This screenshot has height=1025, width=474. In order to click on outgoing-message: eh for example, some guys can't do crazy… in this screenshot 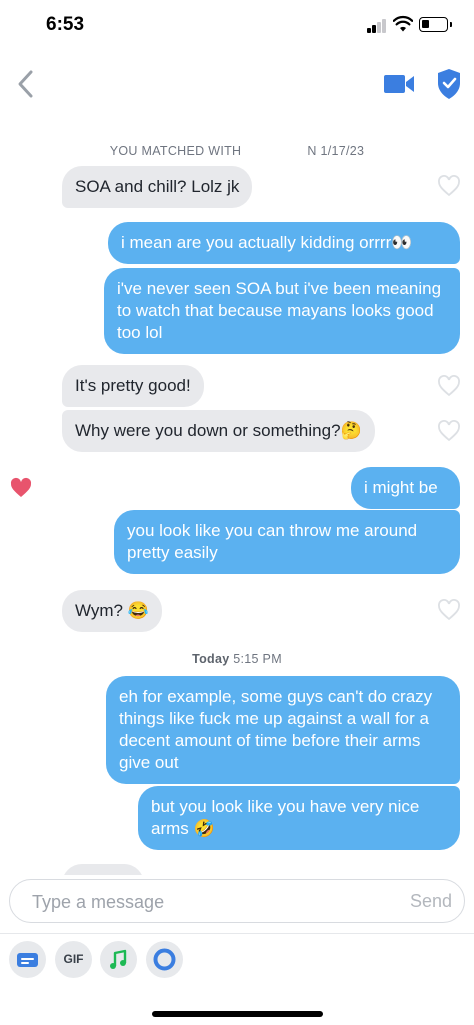, I will do `click(283, 730)`.